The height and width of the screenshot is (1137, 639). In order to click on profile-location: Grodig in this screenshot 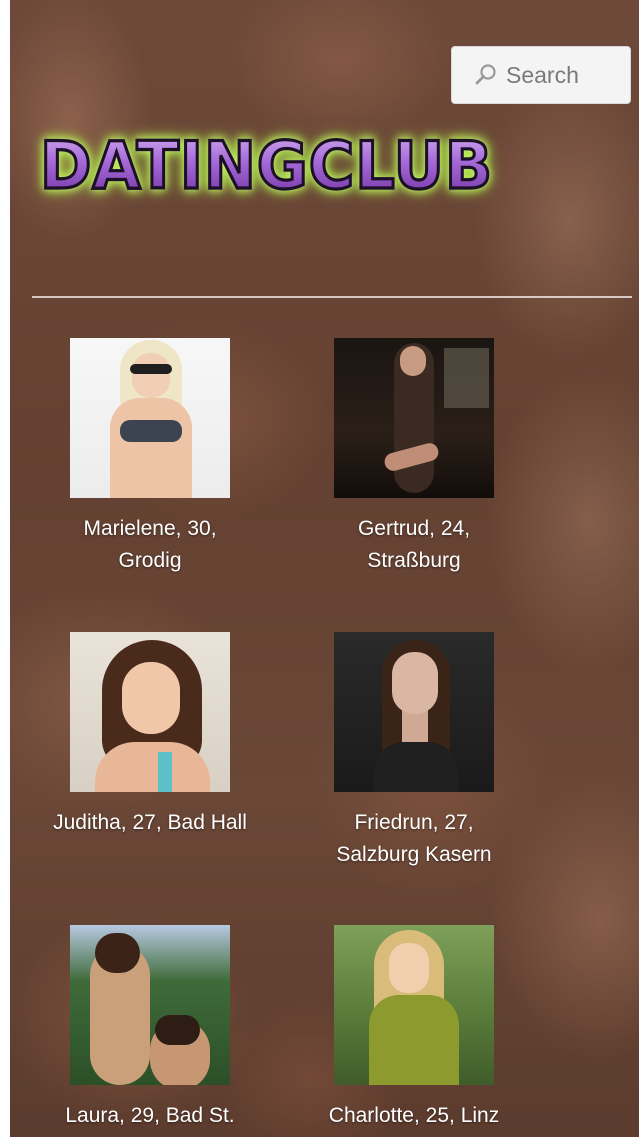, I will do `click(150, 560)`.